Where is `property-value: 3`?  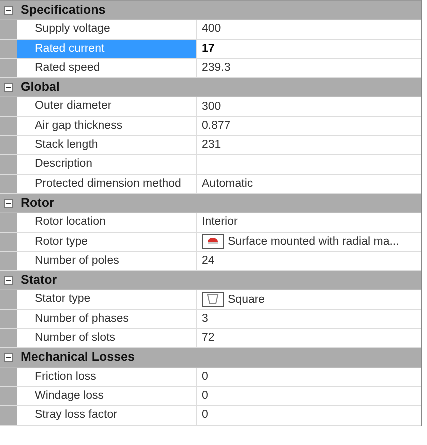 property-value: 3 is located at coordinates (205, 319).